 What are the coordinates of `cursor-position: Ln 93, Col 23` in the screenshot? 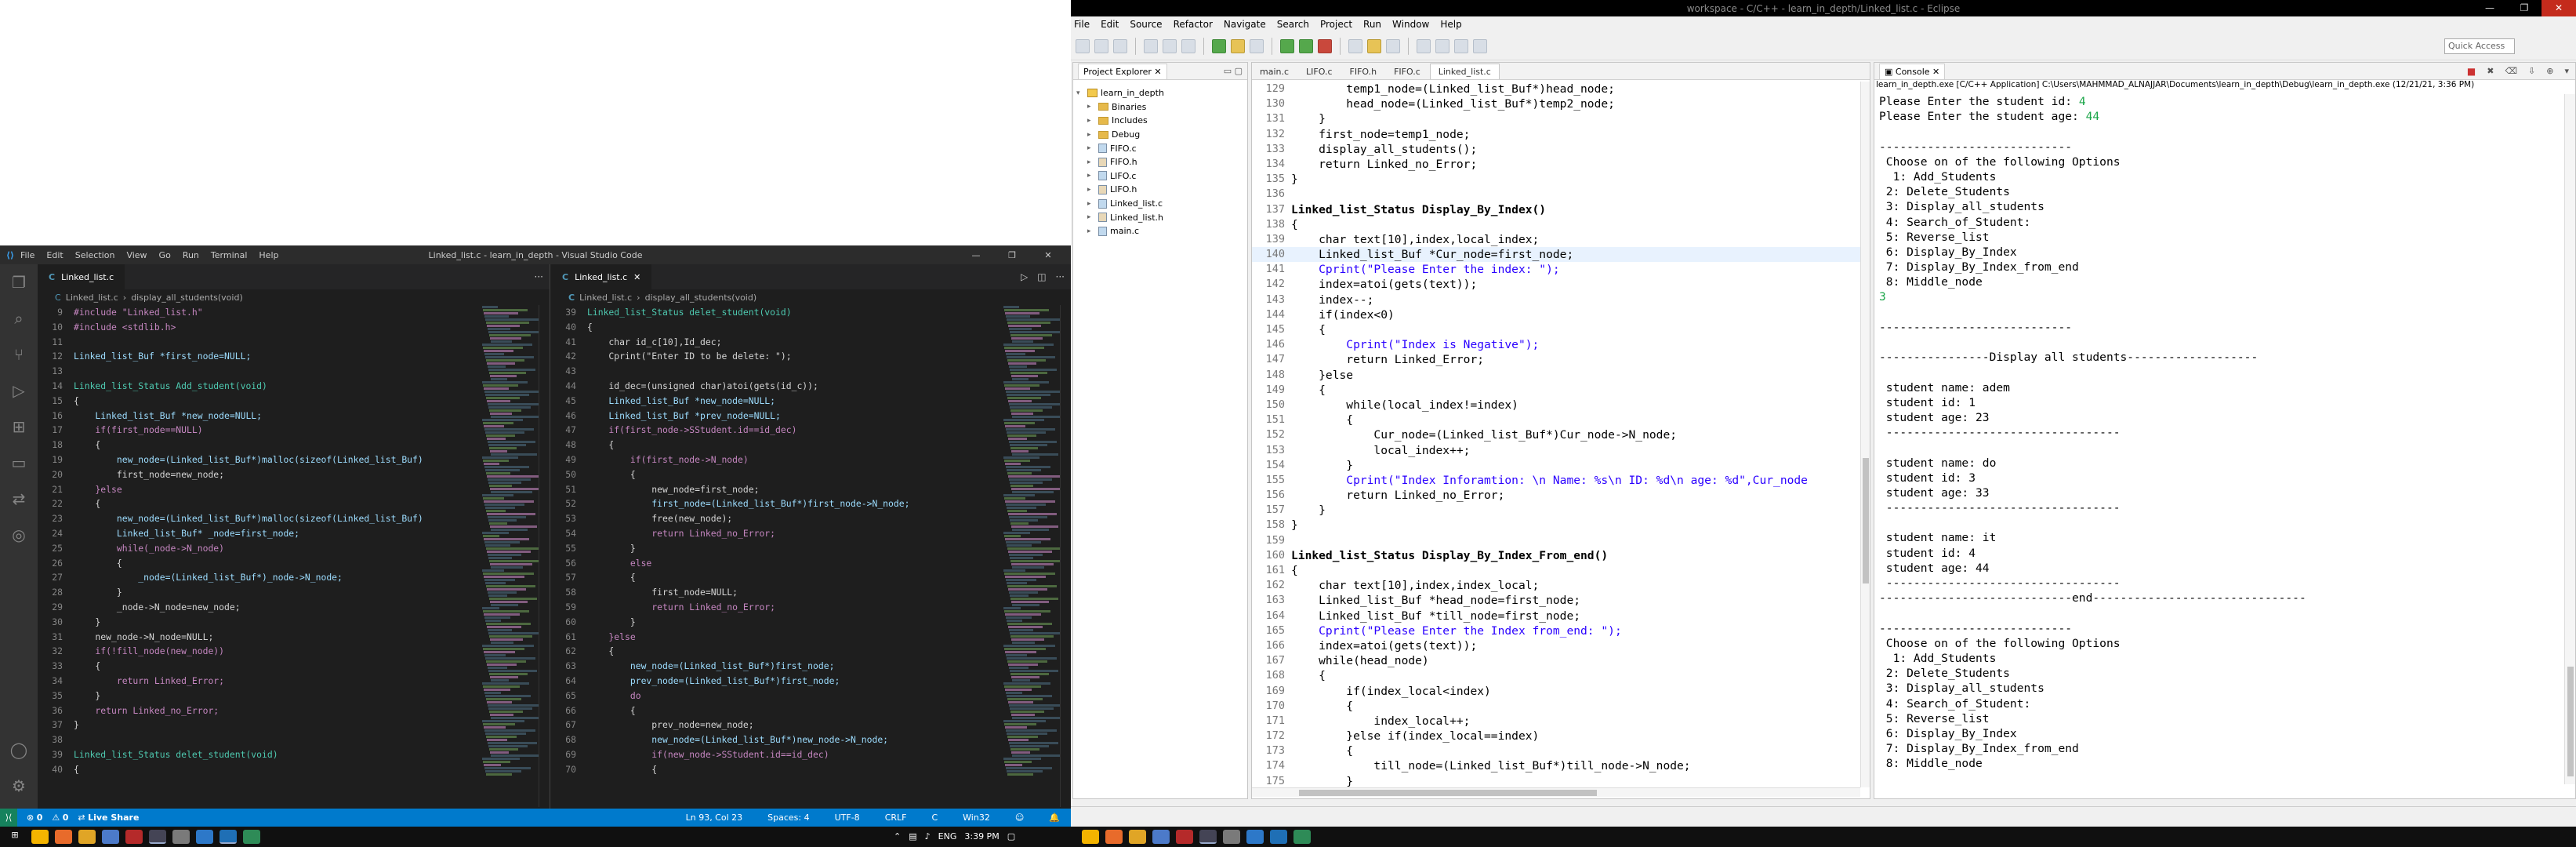 It's located at (715, 817).